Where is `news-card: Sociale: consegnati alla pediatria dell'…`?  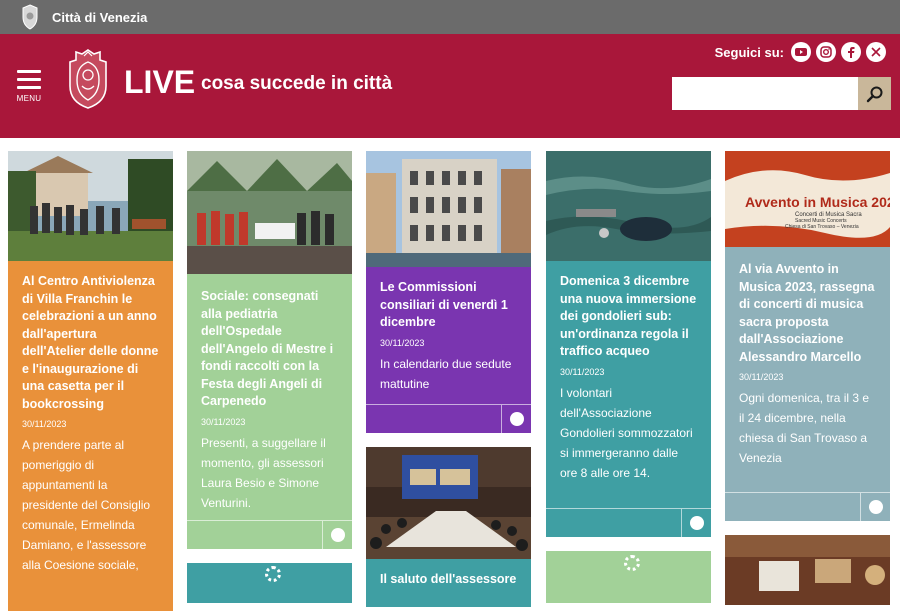 news-card: Sociale: consegnati alla pediatria dell'… is located at coordinates (269, 350).